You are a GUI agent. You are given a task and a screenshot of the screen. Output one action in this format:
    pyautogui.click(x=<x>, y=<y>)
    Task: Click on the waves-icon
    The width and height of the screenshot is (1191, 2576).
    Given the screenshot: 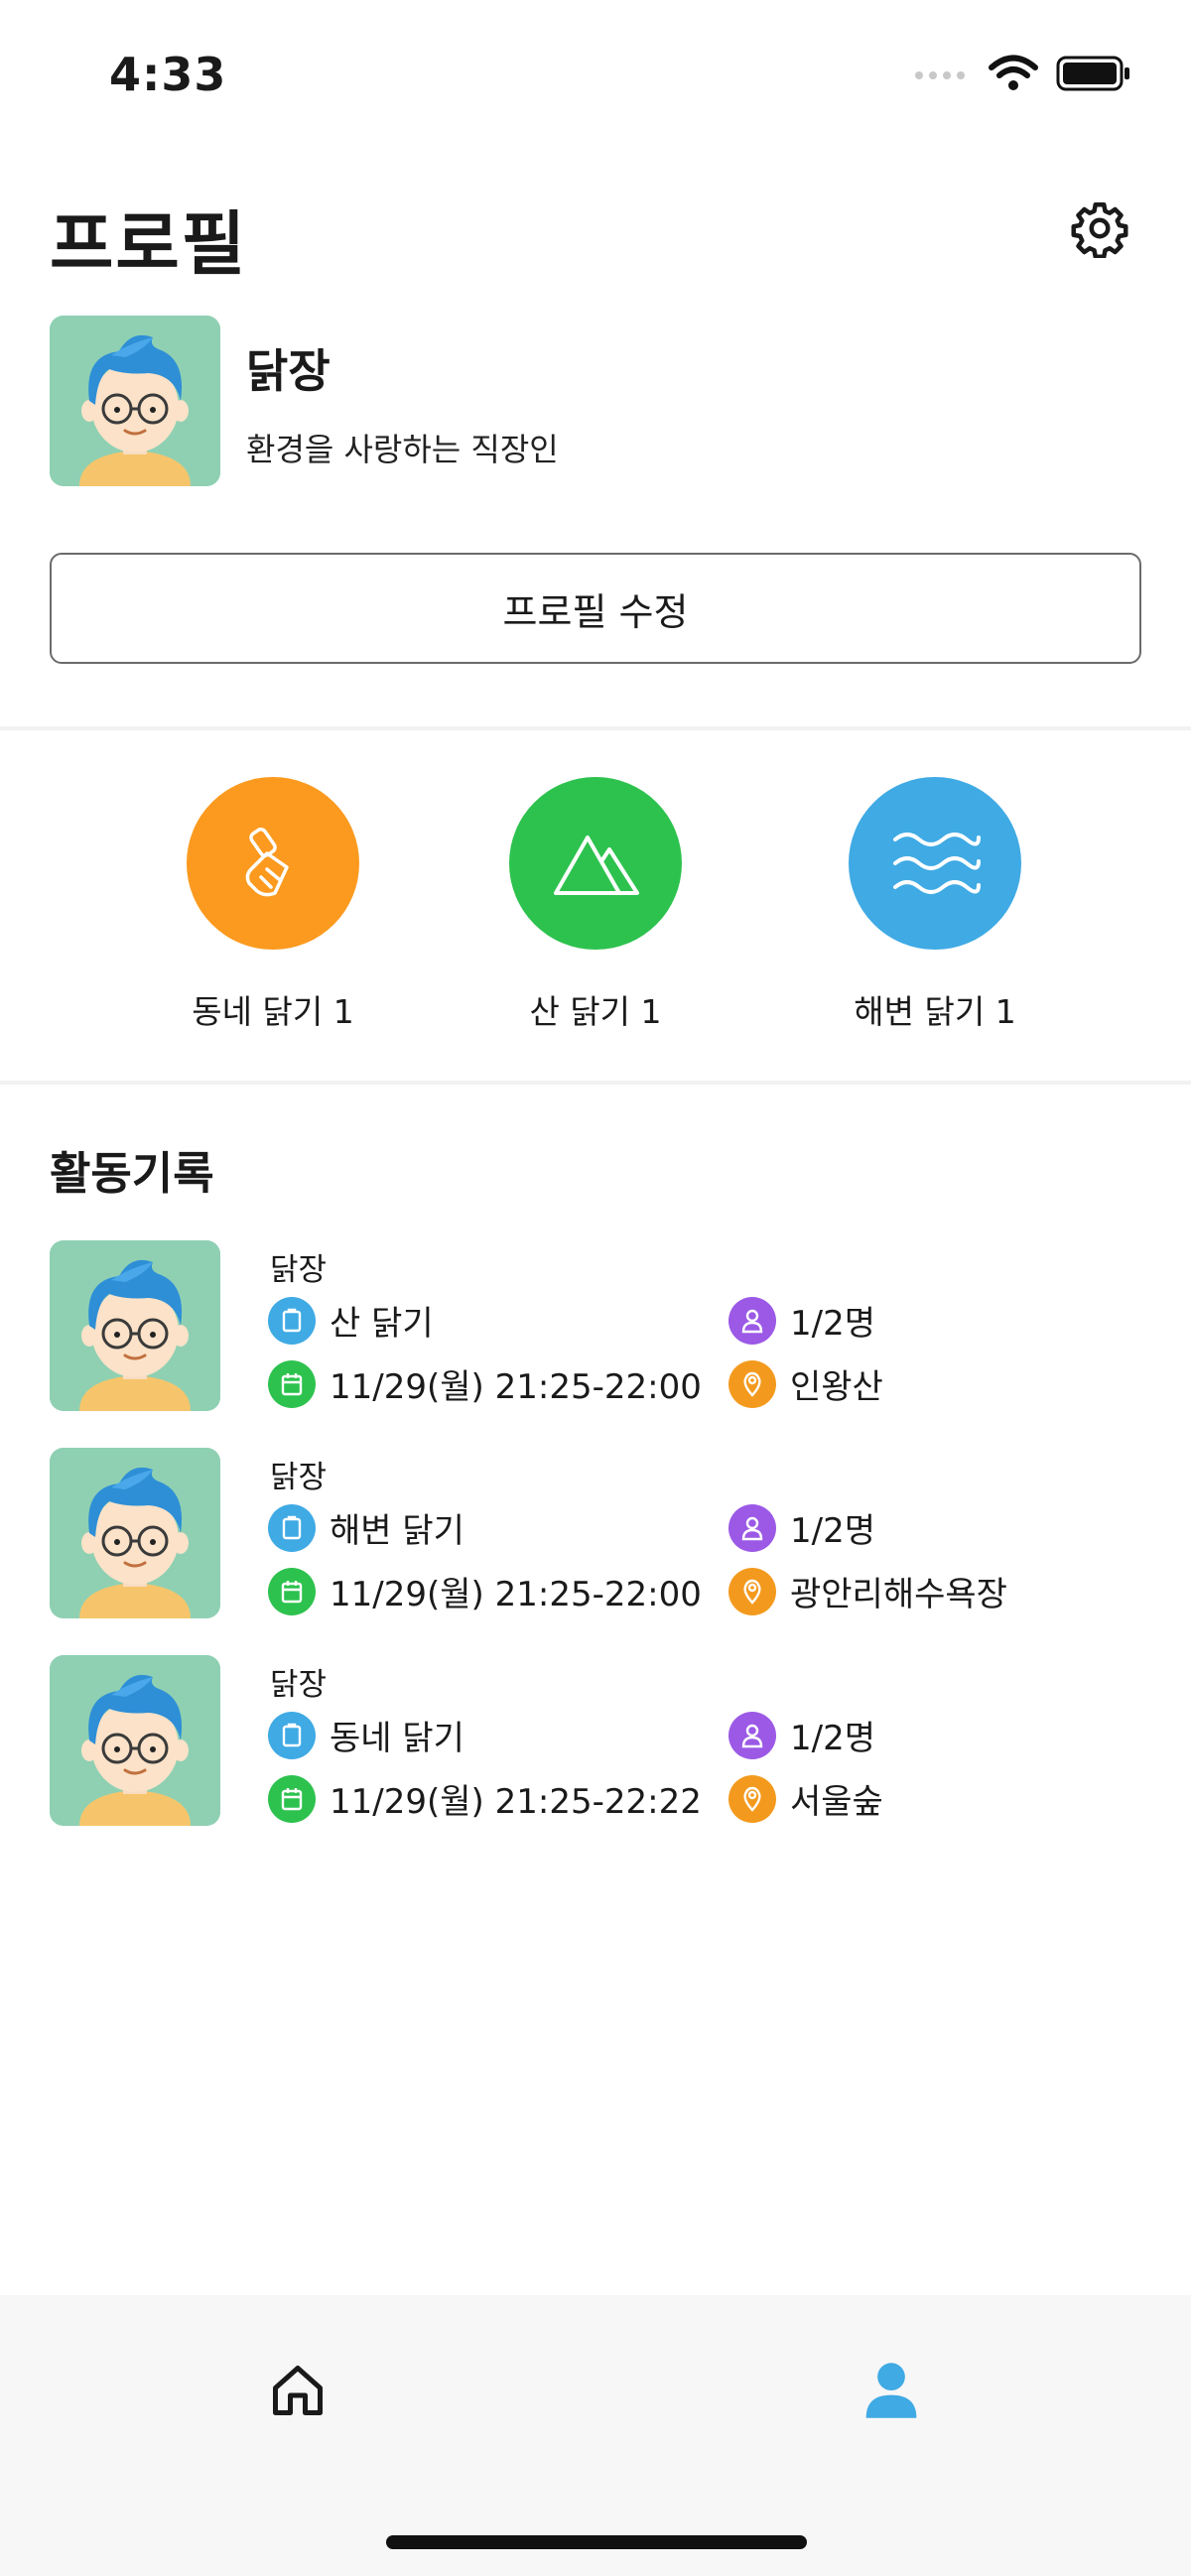 What is the action you would take?
    pyautogui.click(x=935, y=864)
    